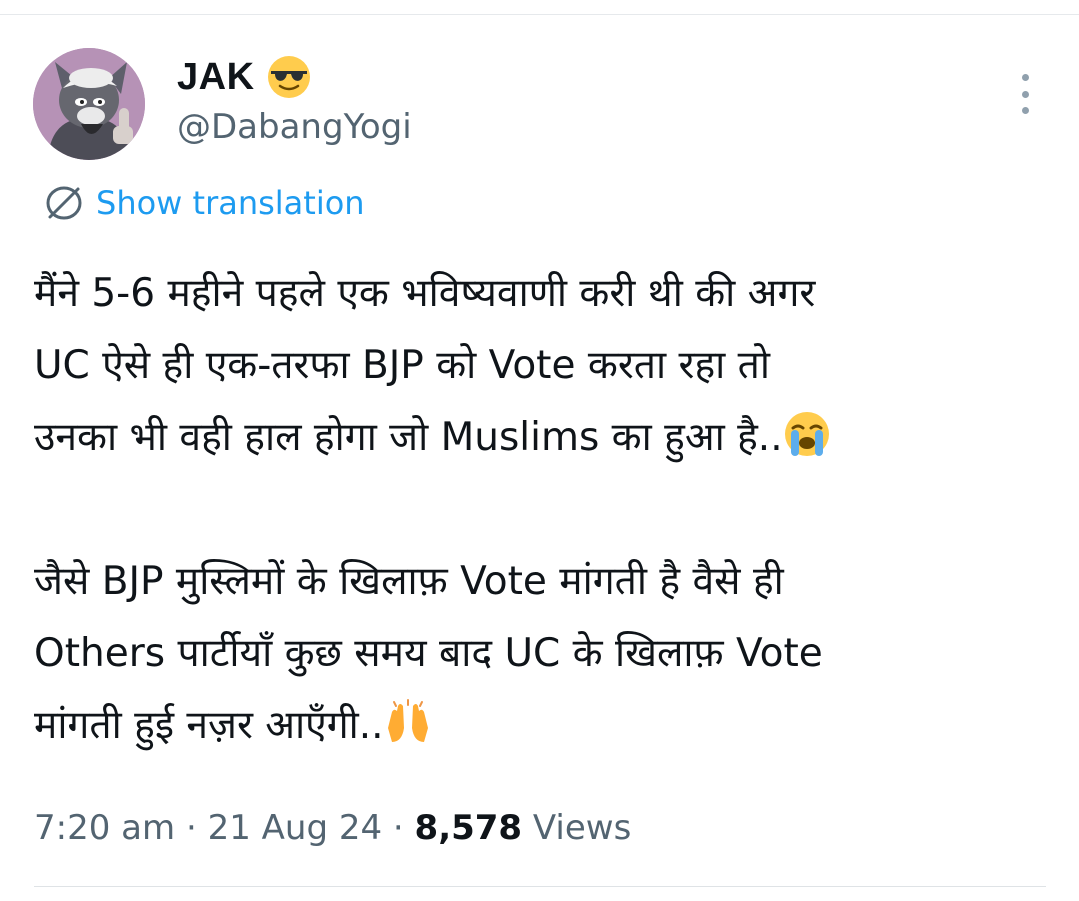  Describe the element at coordinates (408, 722) in the screenshot. I see `raising-hands-emoji-icon` at that location.